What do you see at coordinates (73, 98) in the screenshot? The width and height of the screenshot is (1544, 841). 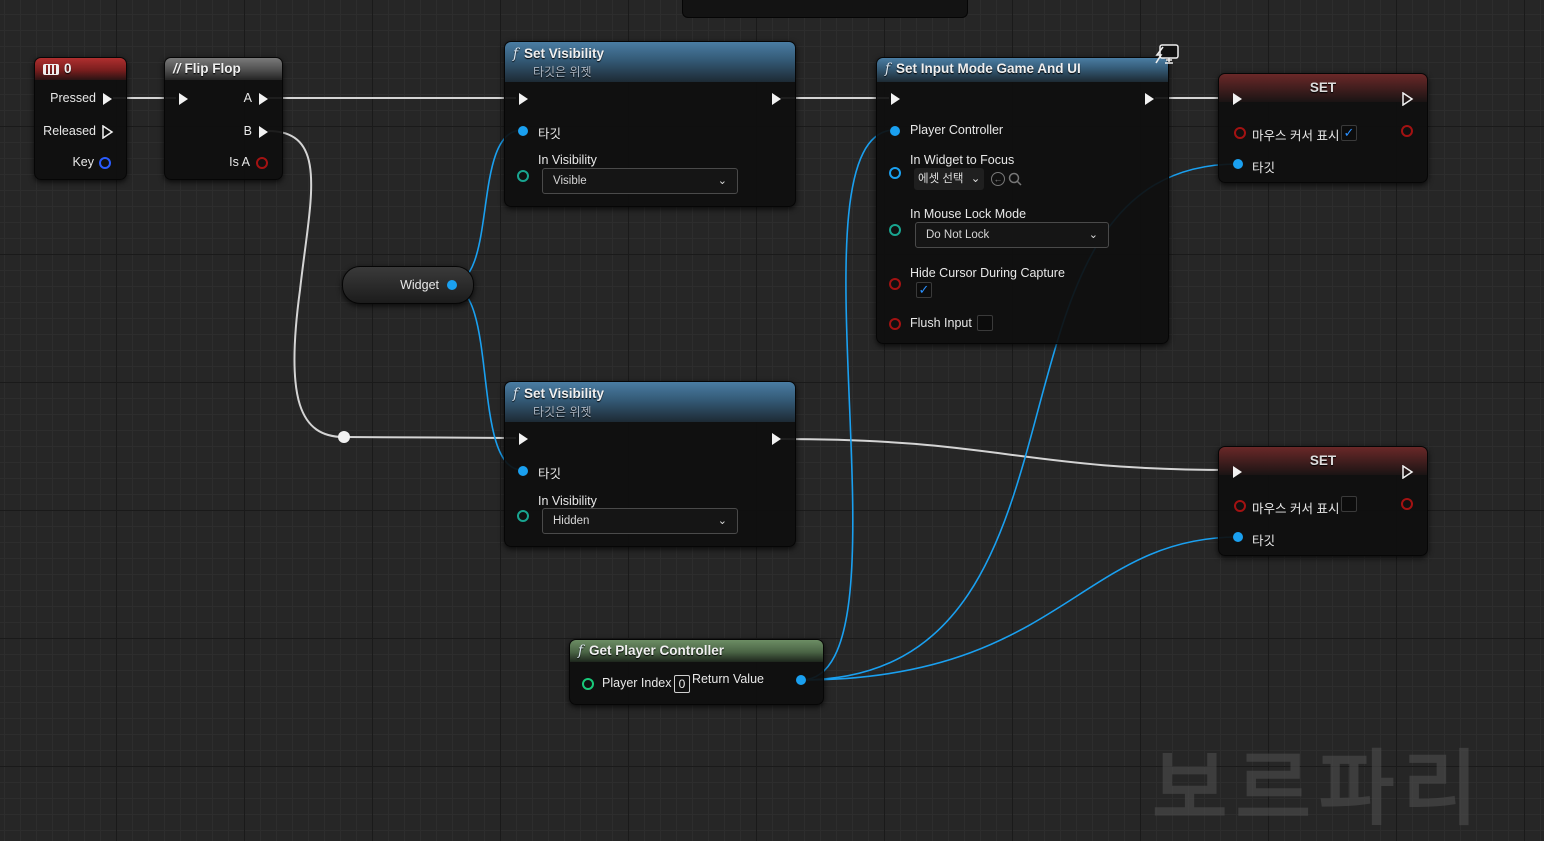 I see `pressed-label: Pressed` at bounding box center [73, 98].